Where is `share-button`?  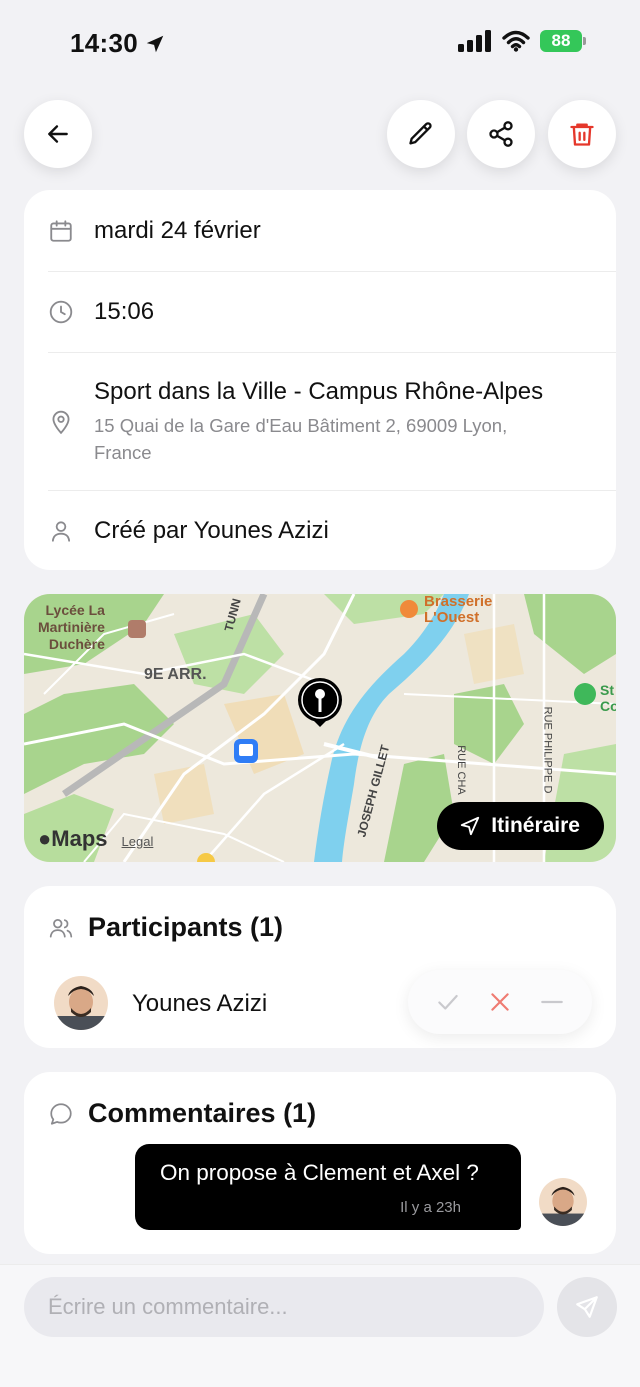 share-button is located at coordinates (501, 134).